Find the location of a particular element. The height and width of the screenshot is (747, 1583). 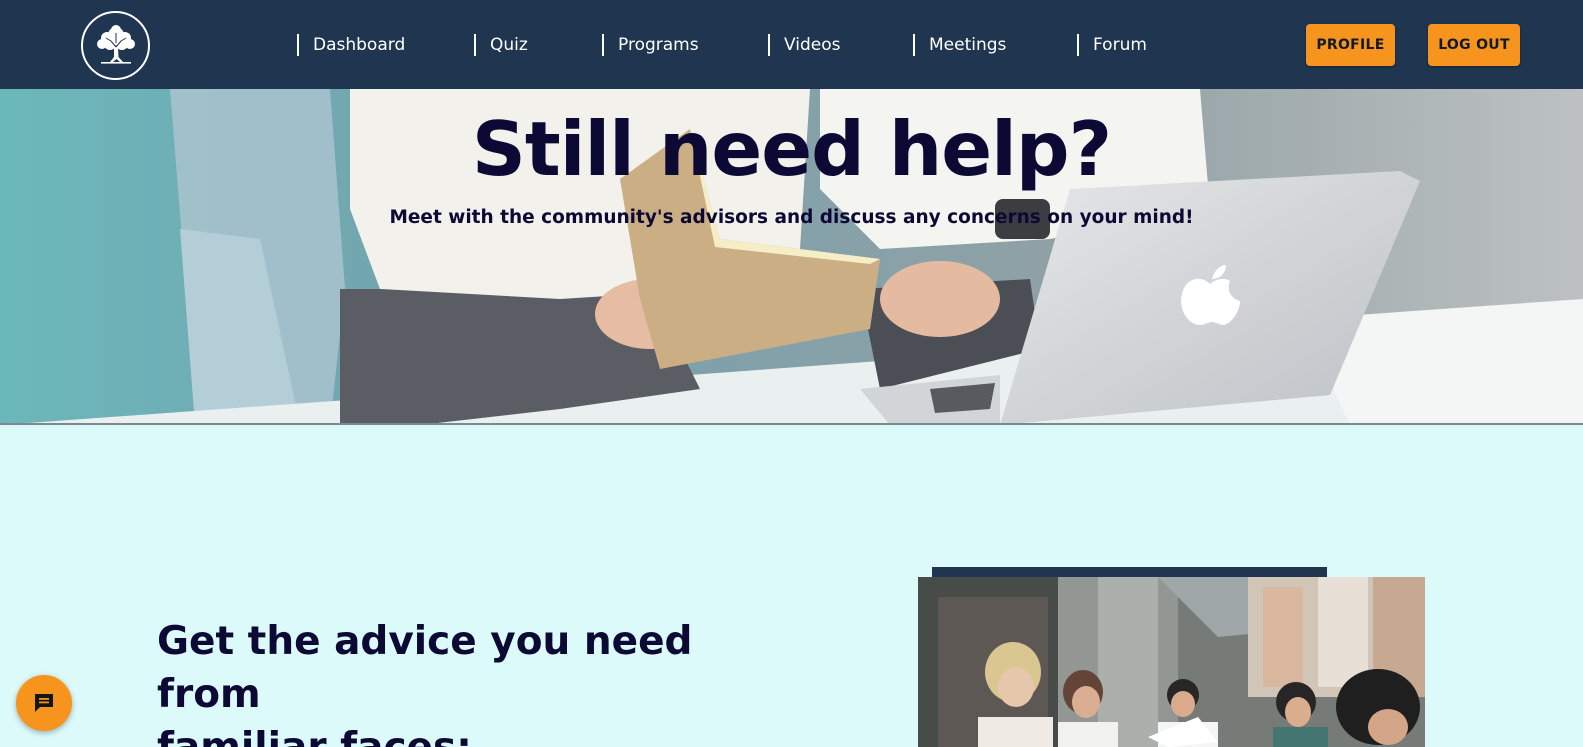

nav-item-forum: Forum is located at coordinates (1112, 45).